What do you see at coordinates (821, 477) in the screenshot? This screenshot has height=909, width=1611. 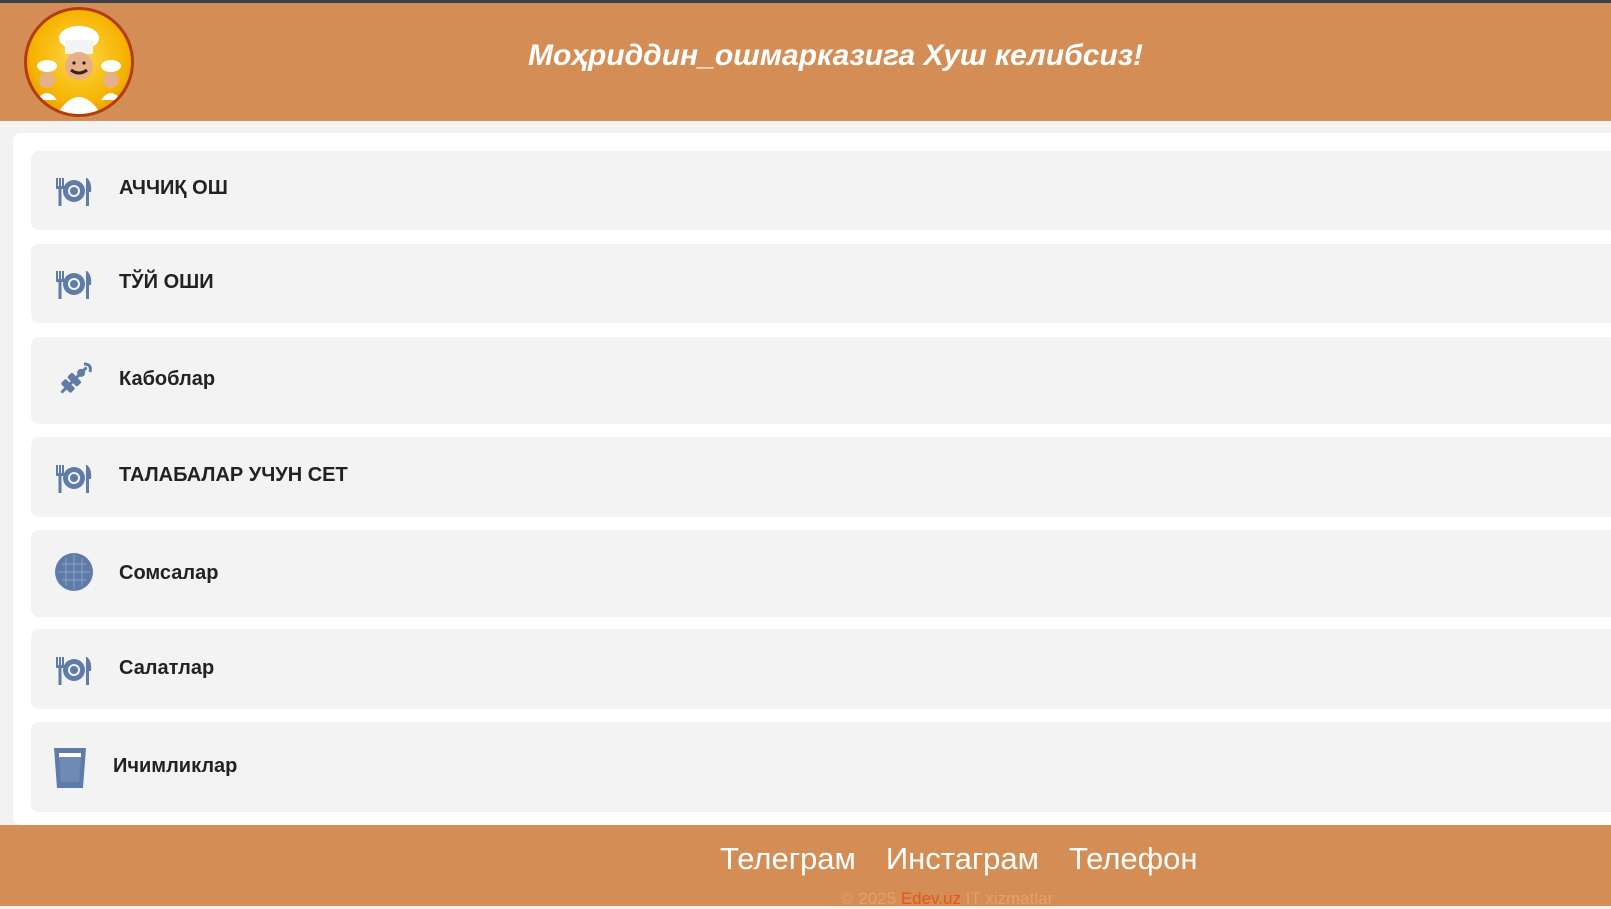 I see `menu-item-talabalar-set: ТАЛАБАЛАР УЧУН СЕТ` at bounding box center [821, 477].